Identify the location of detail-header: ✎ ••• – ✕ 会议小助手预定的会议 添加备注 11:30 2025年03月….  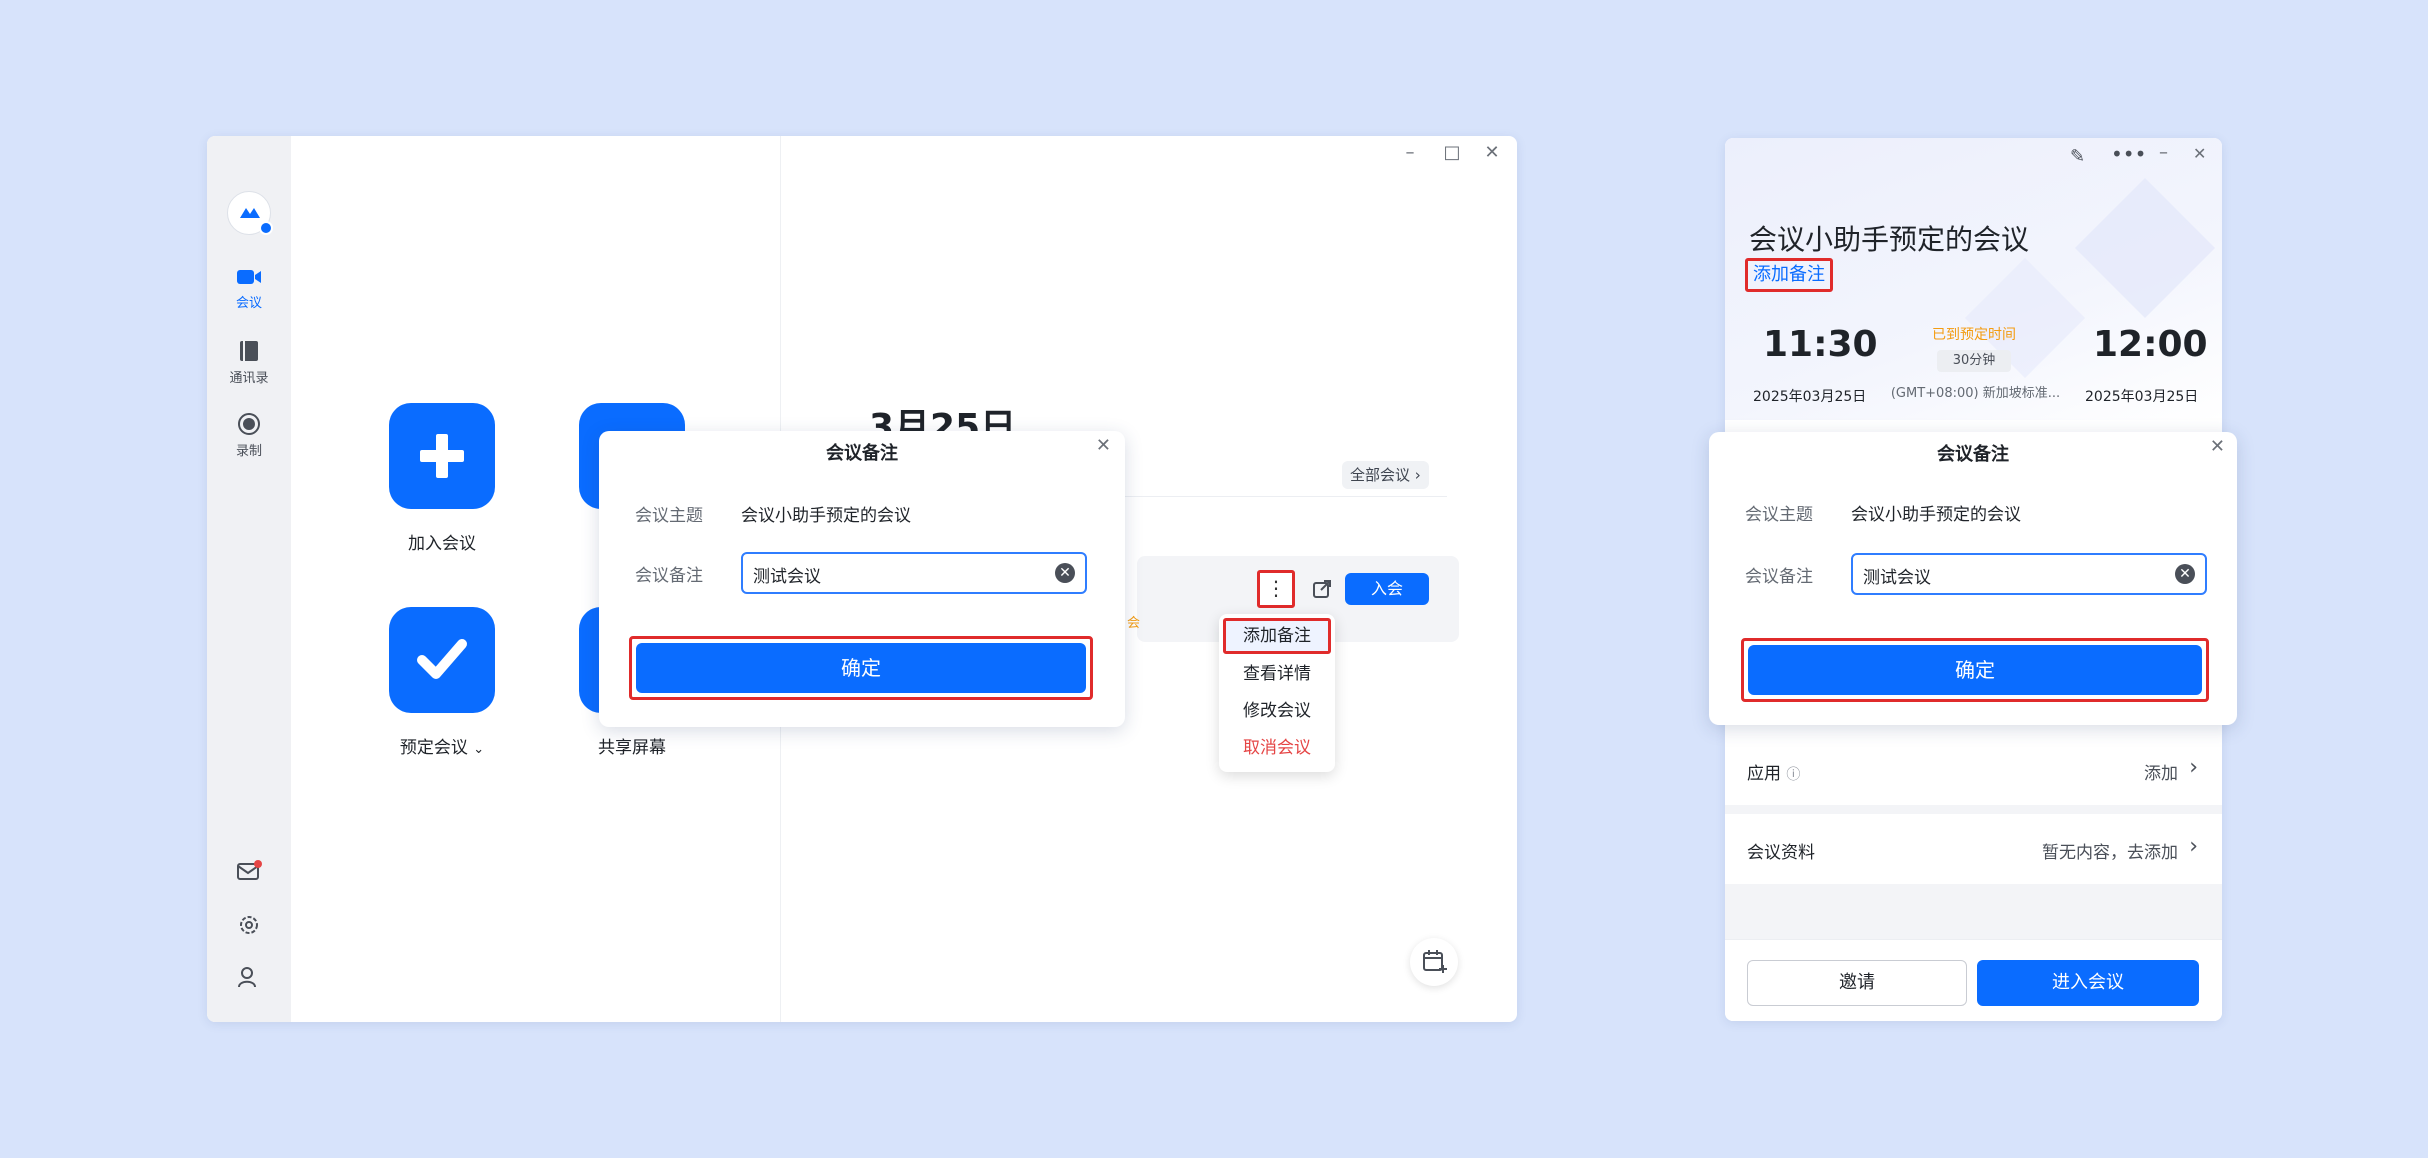
(1973, 279).